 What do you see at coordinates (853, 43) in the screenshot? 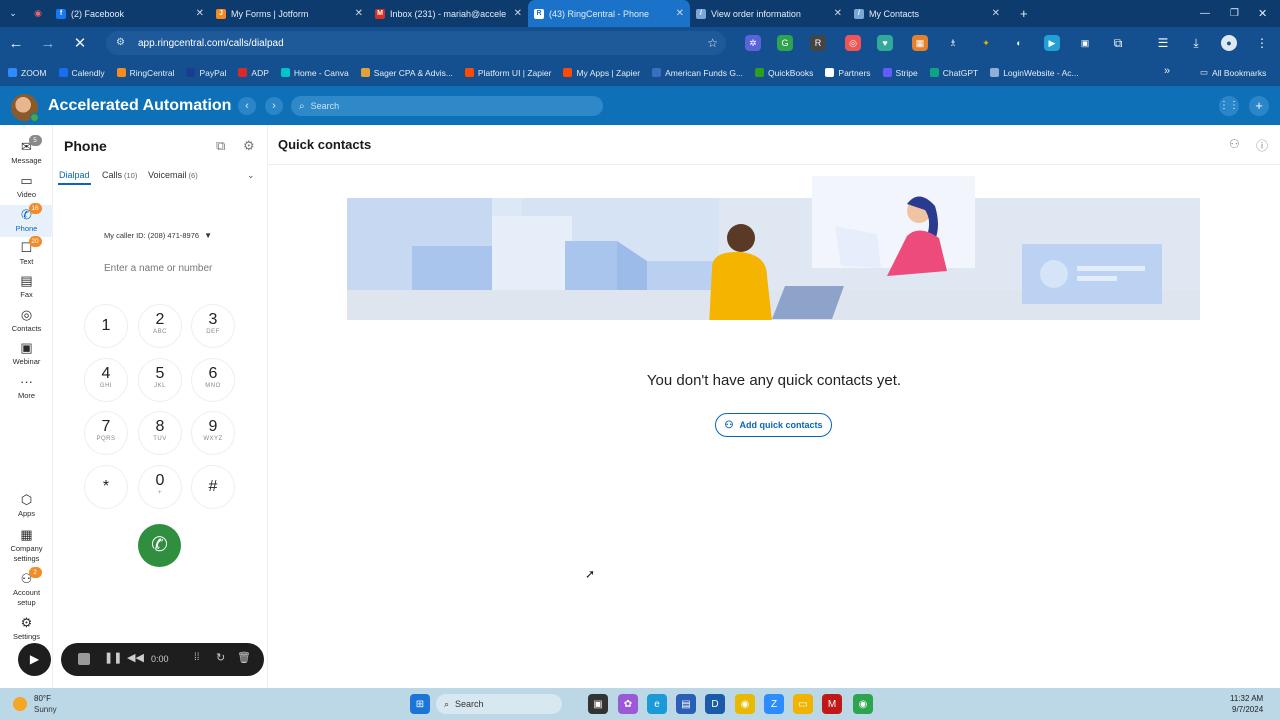
I see `extension-icon: ◎` at bounding box center [853, 43].